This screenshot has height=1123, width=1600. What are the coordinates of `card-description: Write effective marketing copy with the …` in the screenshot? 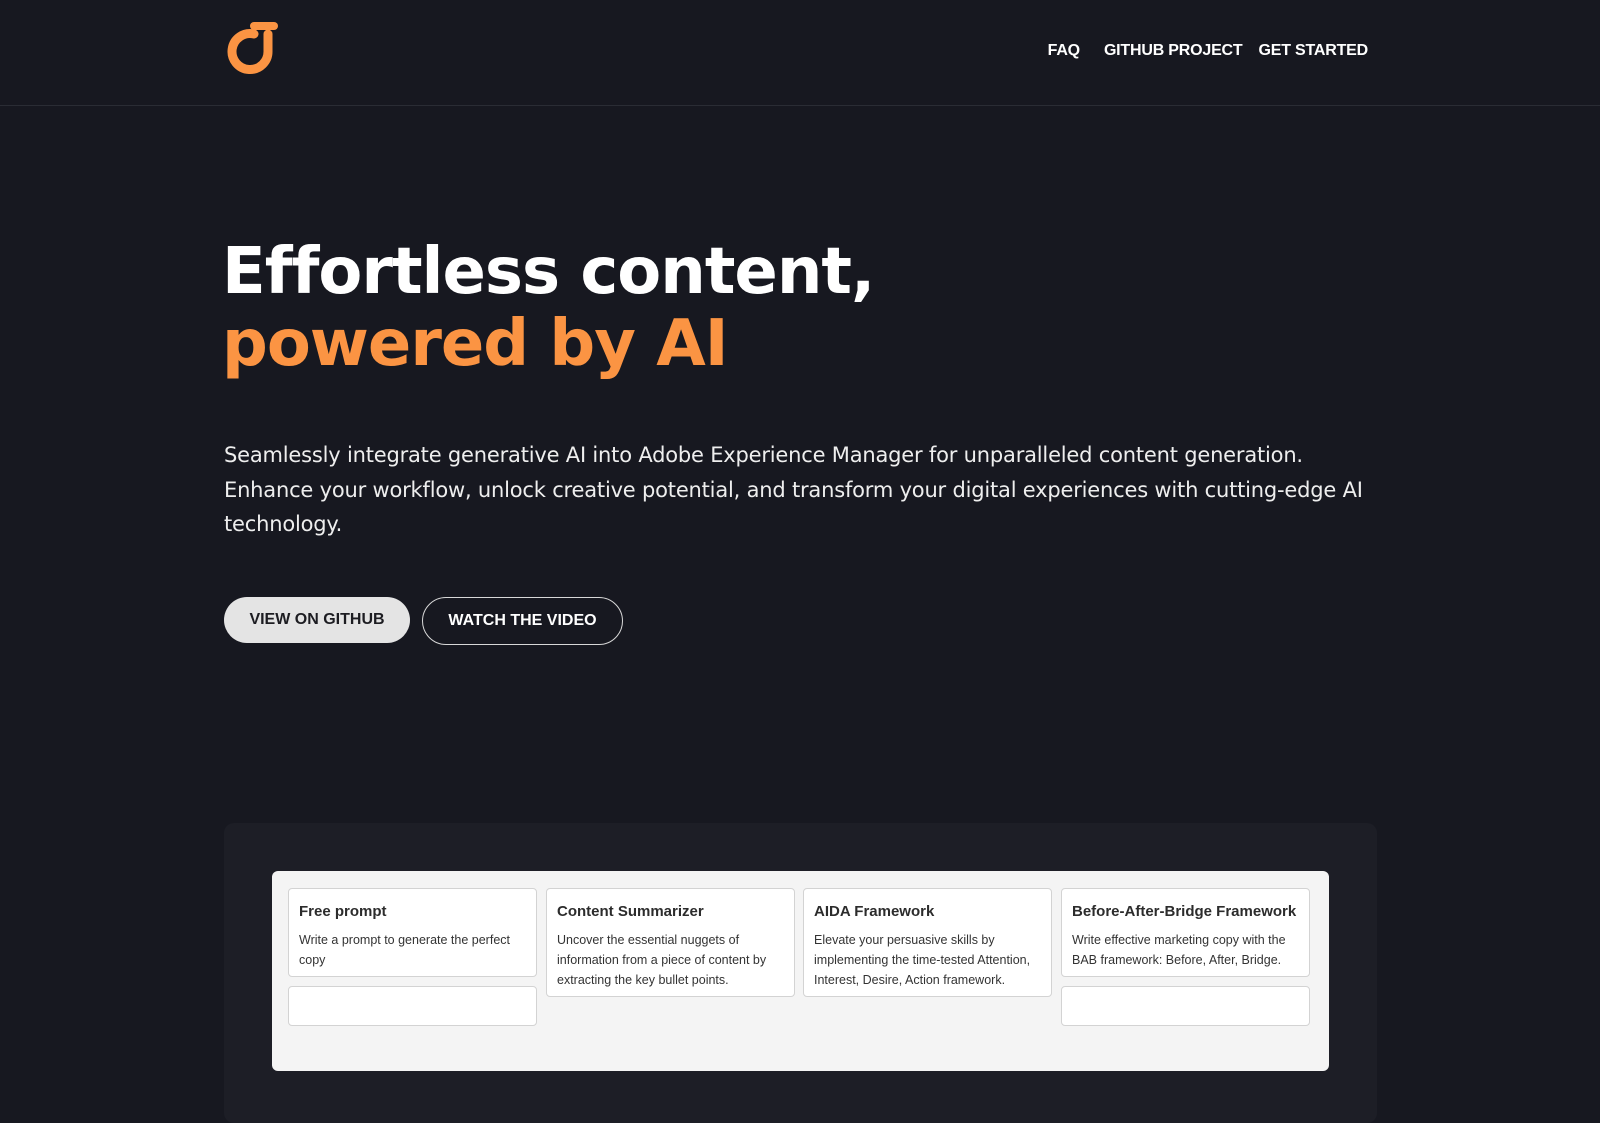 It's located at (1179, 950).